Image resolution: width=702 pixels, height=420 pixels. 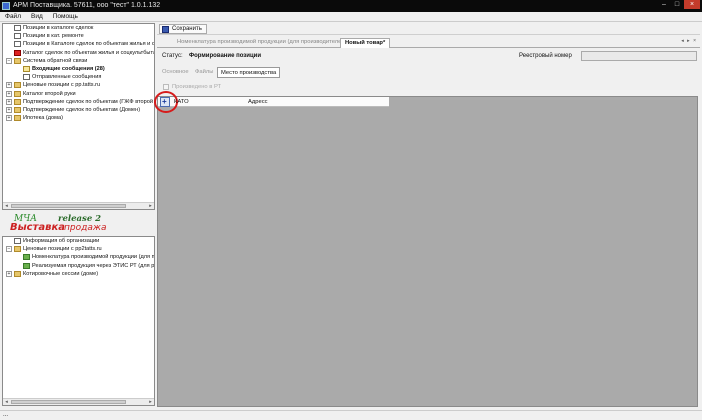 I want to click on tree-item-label: Котировочные сессии (доме), so click(x=61, y=273).